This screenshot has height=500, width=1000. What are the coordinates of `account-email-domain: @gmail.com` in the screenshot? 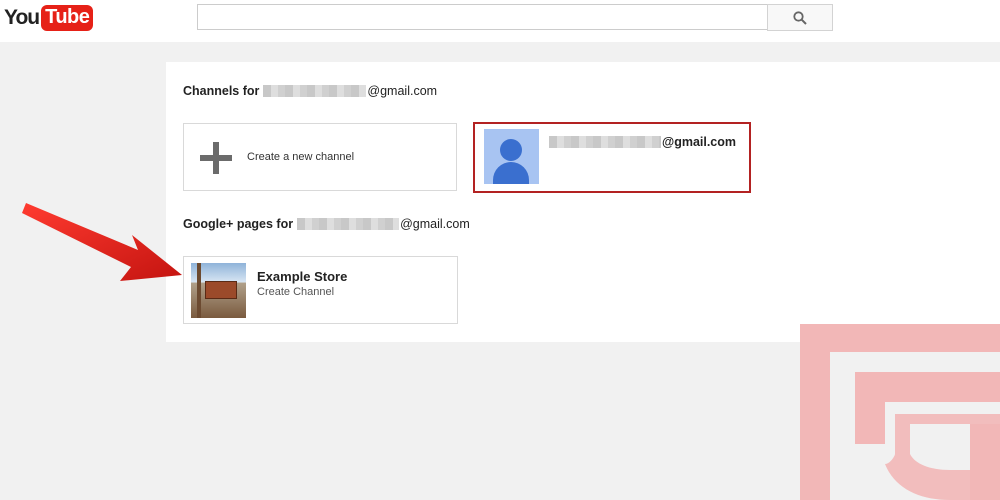 It's located at (699, 142).